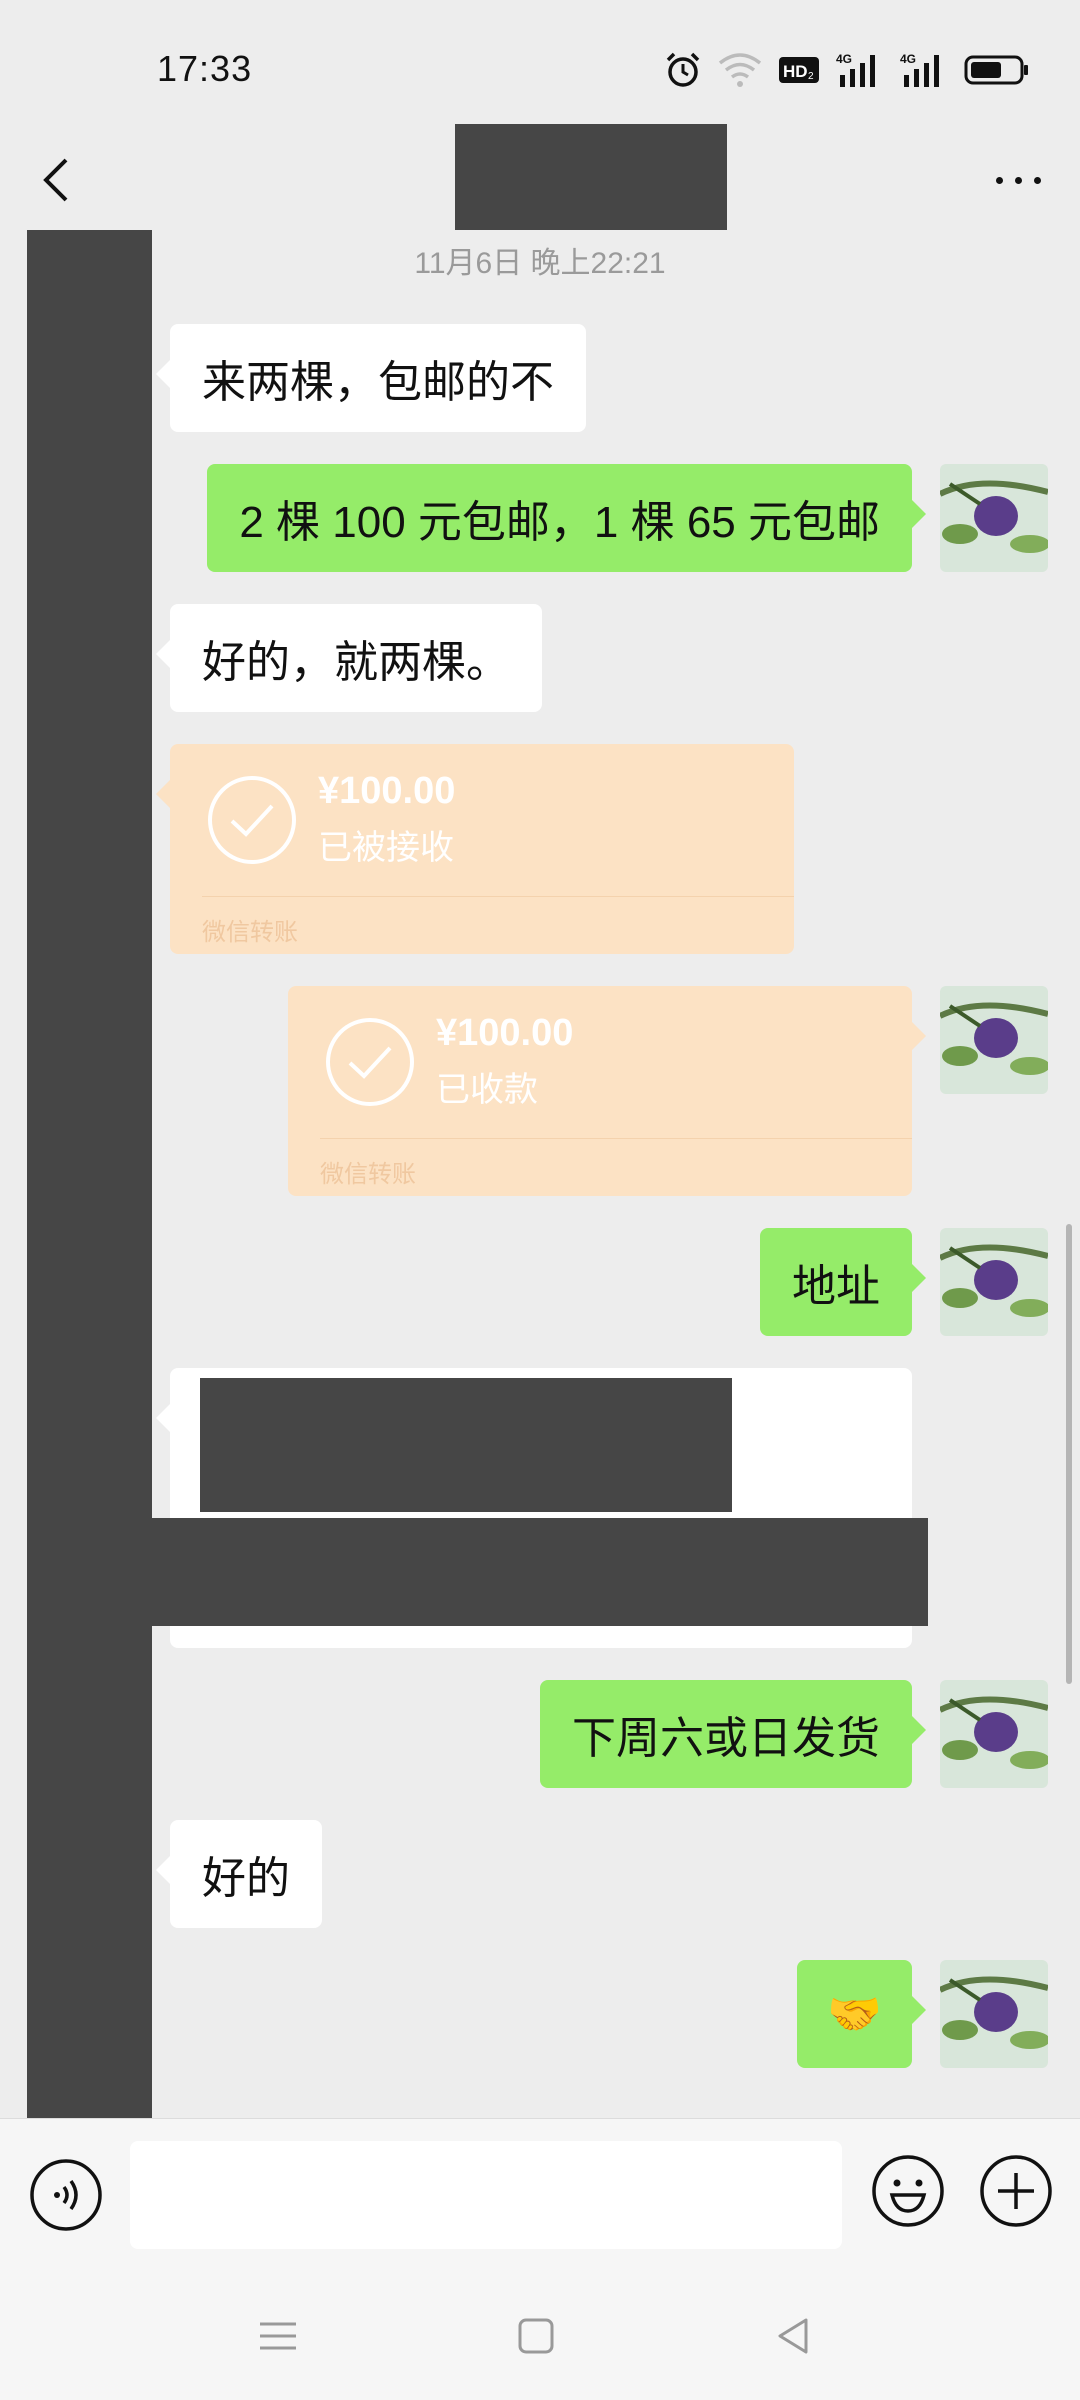 Image resolution: width=1080 pixels, height=2400 pixels. Describe the element at coordinates (278, 2336) in the screenshot. I see `menu-icon` at that location.